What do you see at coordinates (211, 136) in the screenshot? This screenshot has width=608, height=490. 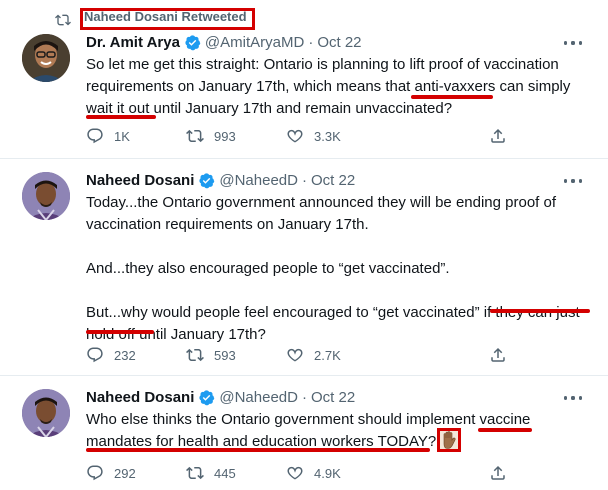 I see `retweet-button: 993` at bounding box center [211, 136].